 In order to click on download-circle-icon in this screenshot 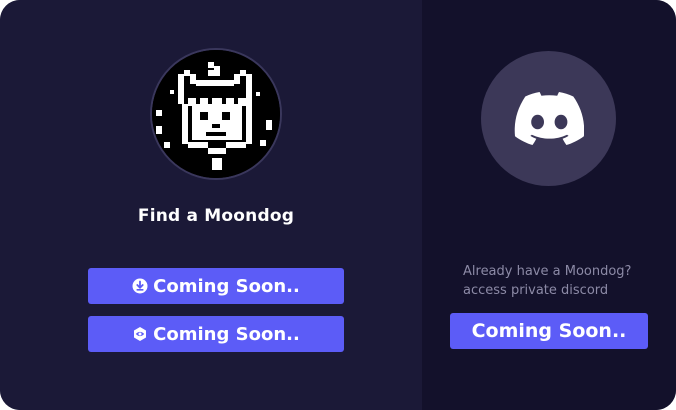, I will do `click(140, 286)`.